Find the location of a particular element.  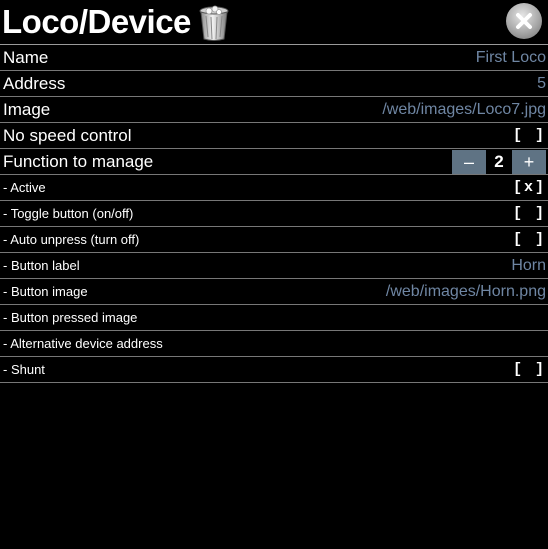

trash-icon is located at coordinates (214, 23).